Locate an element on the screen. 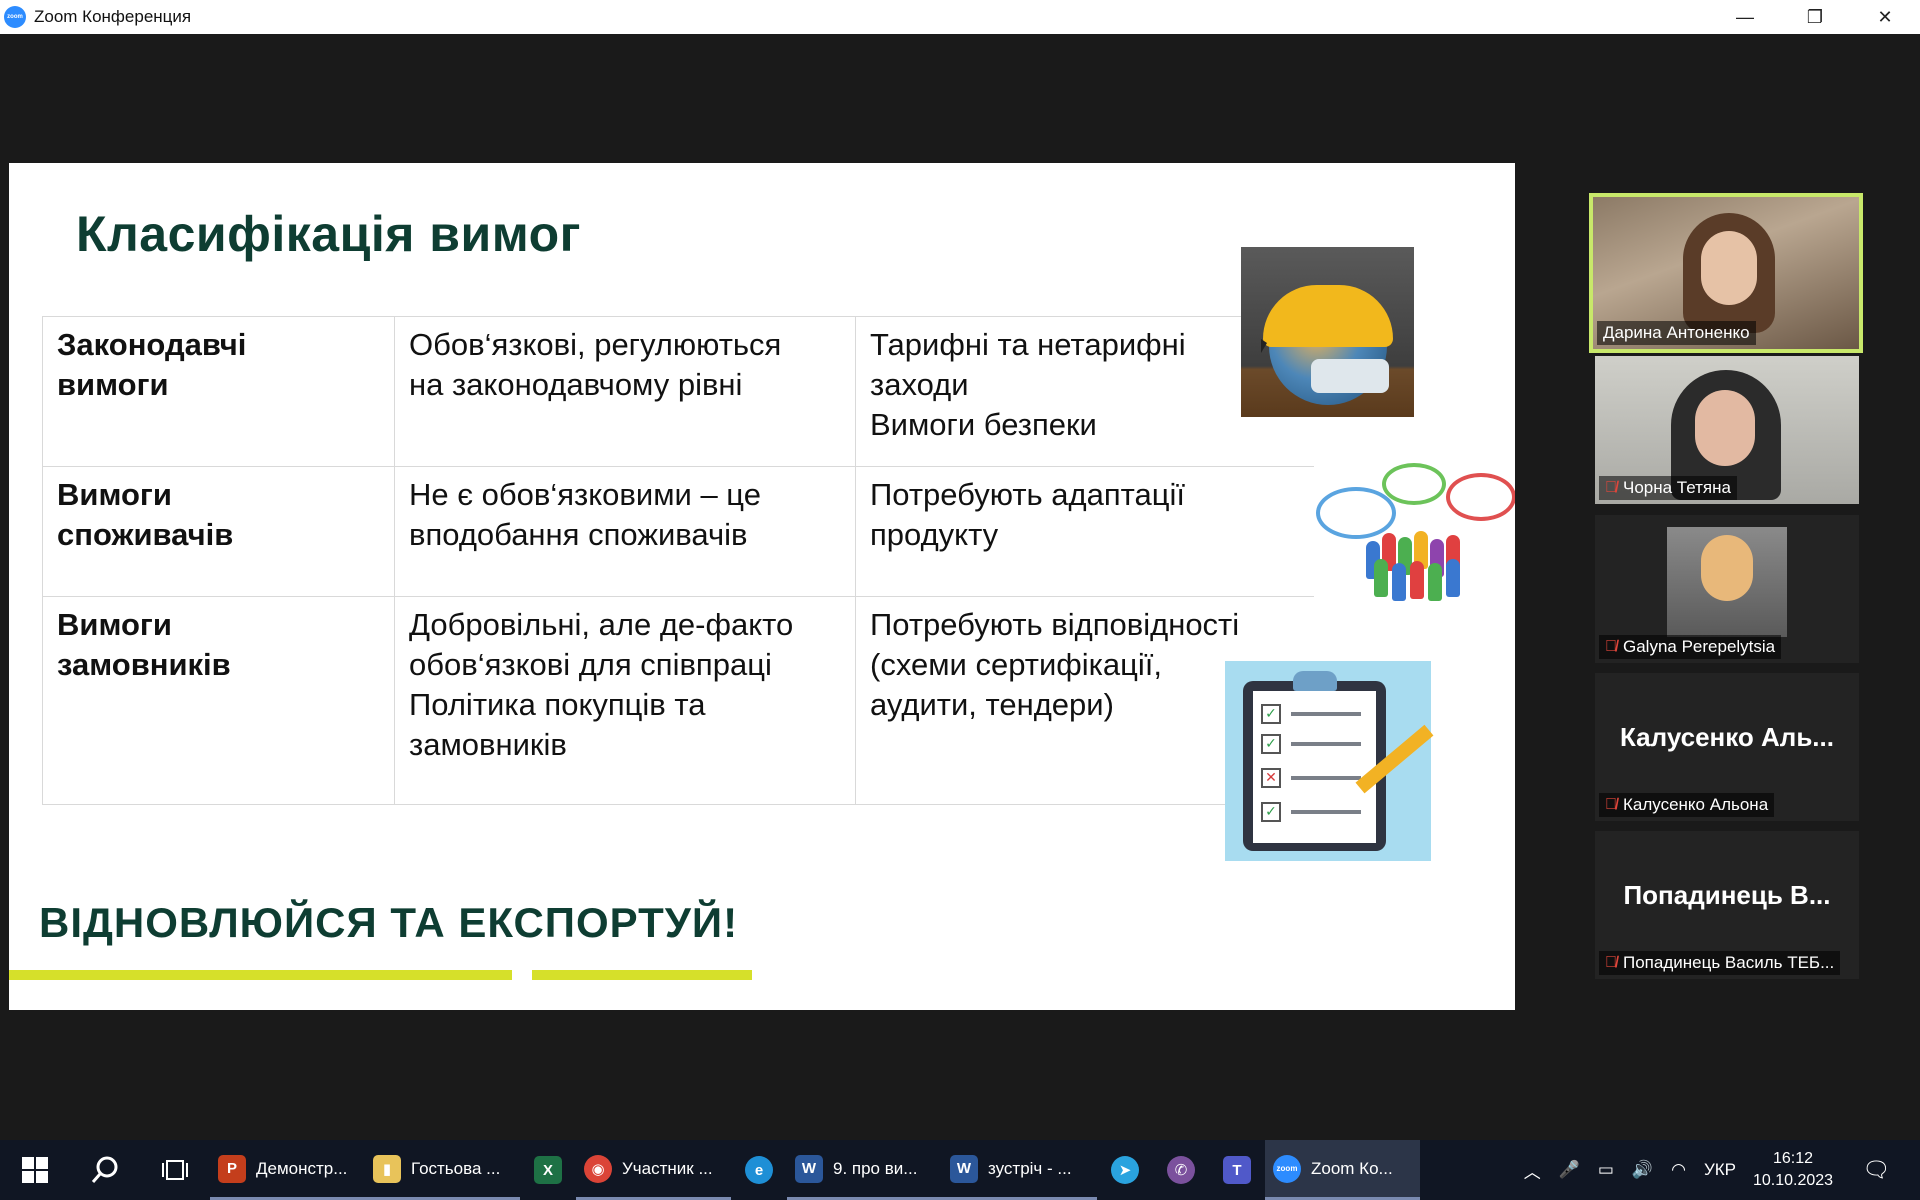 The width and height of the screenshot is (1920, 1200). speech-bubble-red-icon is located at coordinates (1480, 497).